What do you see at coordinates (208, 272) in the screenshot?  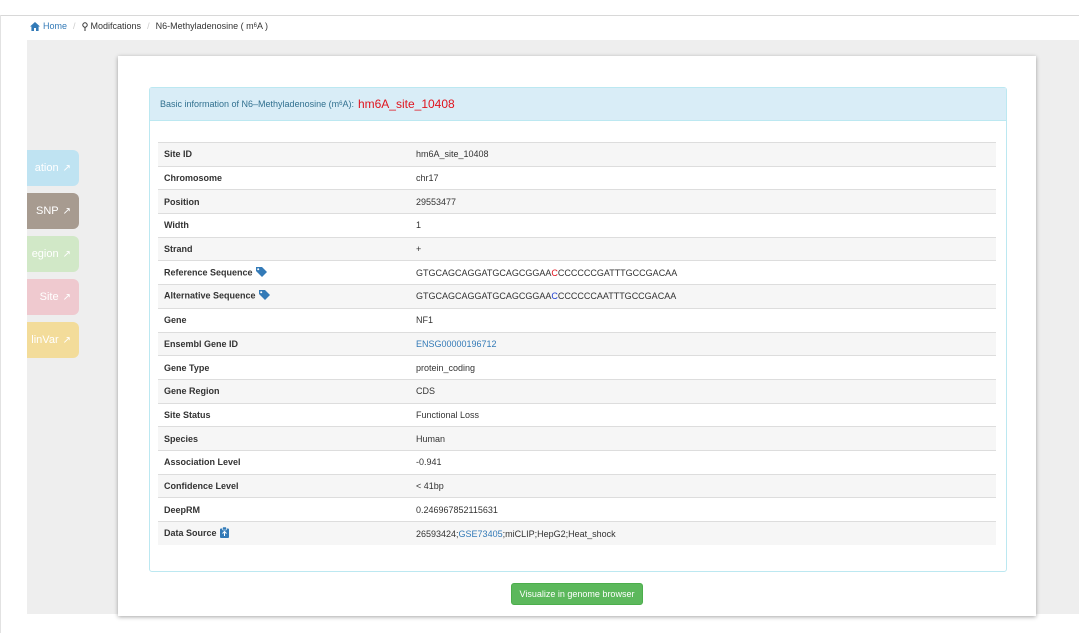 I see `reference-sequence-label: Reference Sequence` at bounding box center [208, 272].